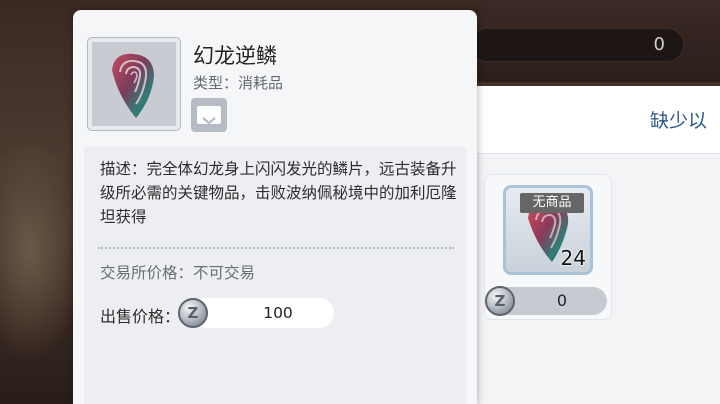  What do you see at coordinates (562, 300) in the screenshot?
I see `card-price-value: 0` at bounding box center [562, 300].